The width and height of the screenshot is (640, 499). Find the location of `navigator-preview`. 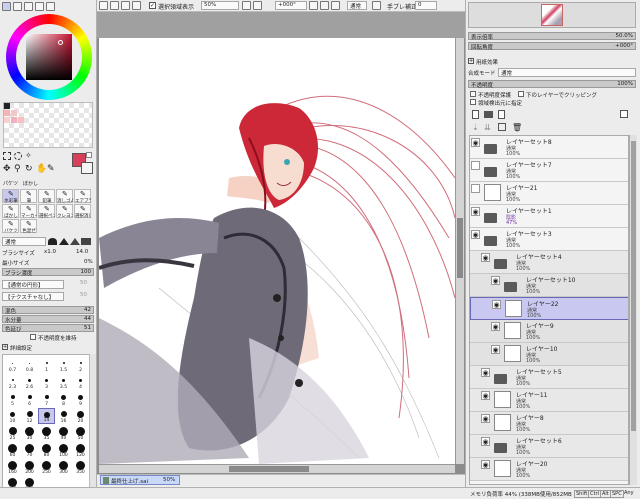

navigator-preview is located at coordinates (552, 15).